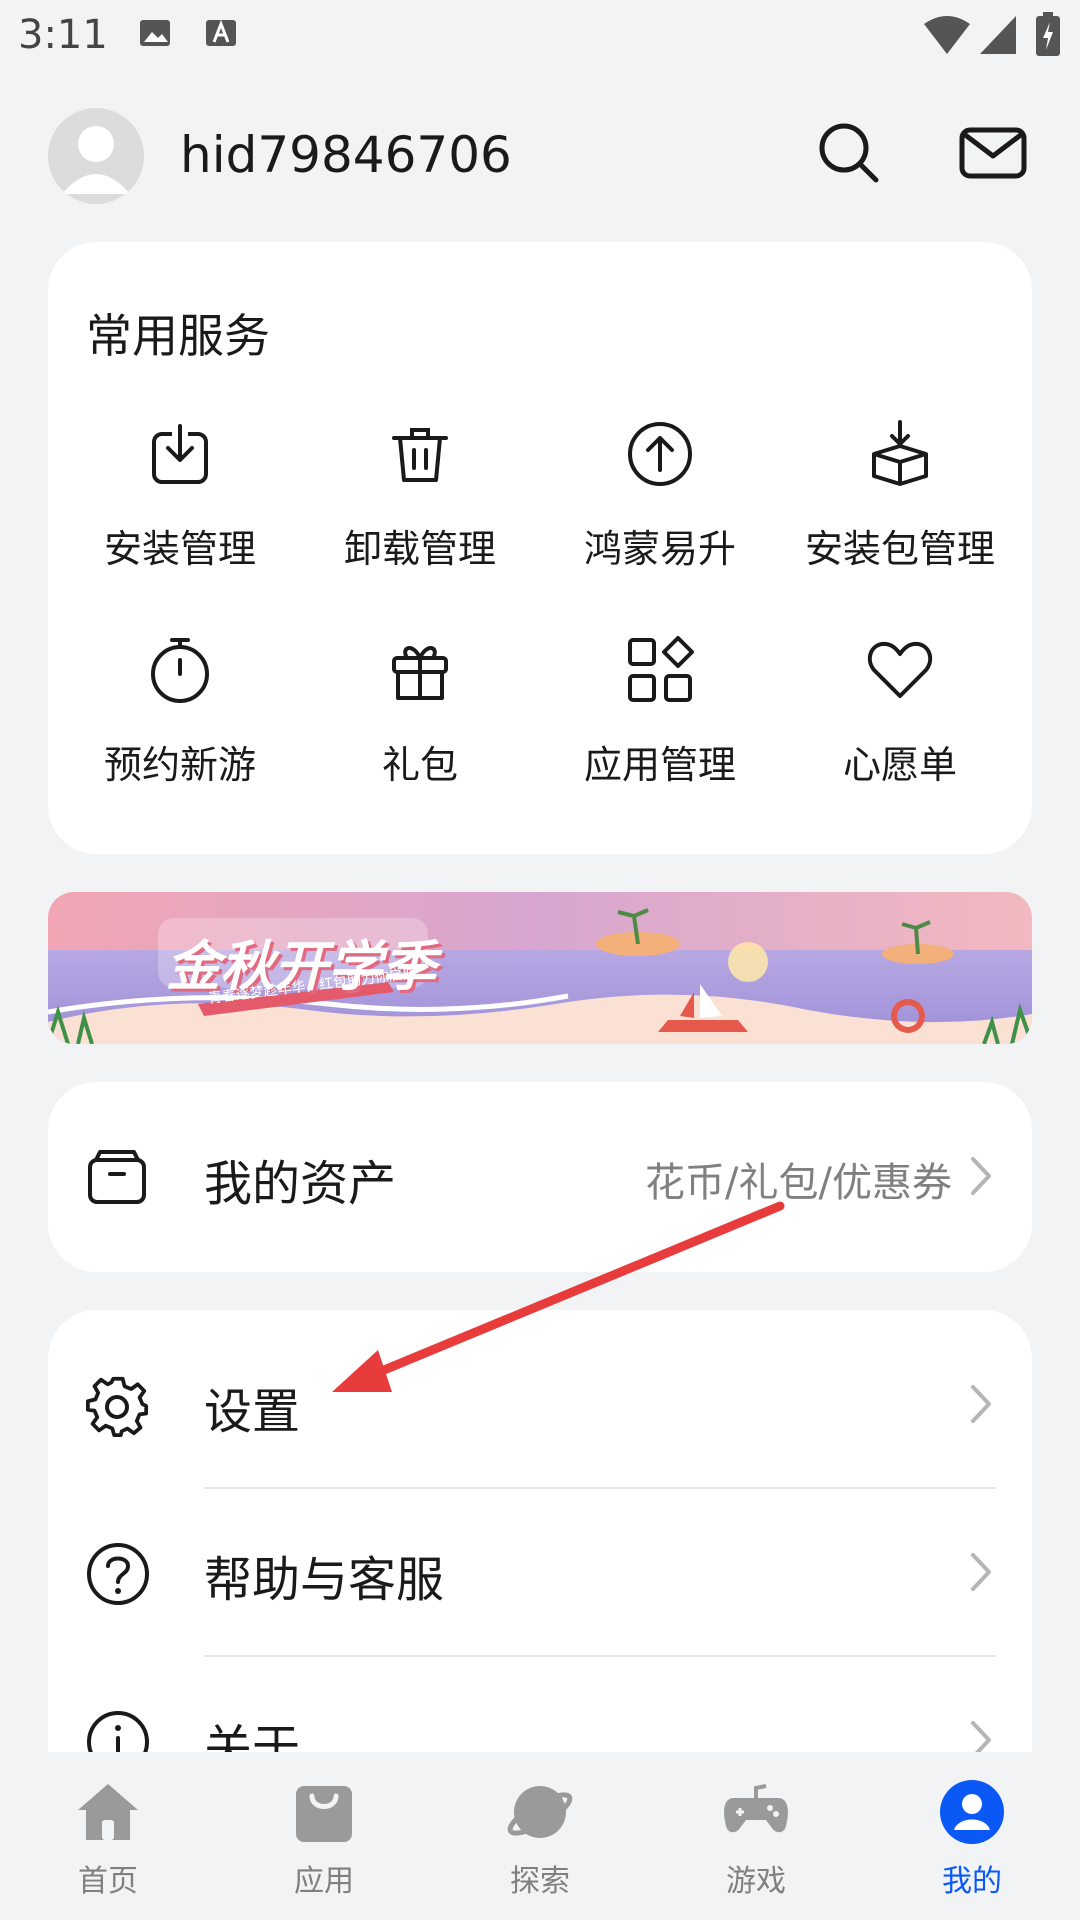  Describe the element at coordinates (540, 36) in the screenshot. I see `status-bar: 3:11` at that location.